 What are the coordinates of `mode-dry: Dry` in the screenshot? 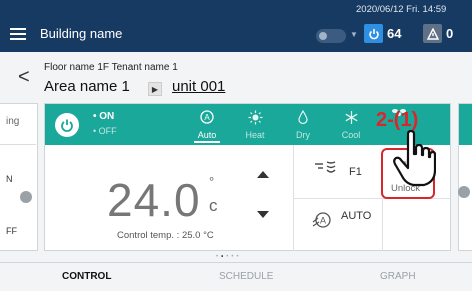 It's located at (303, 123).